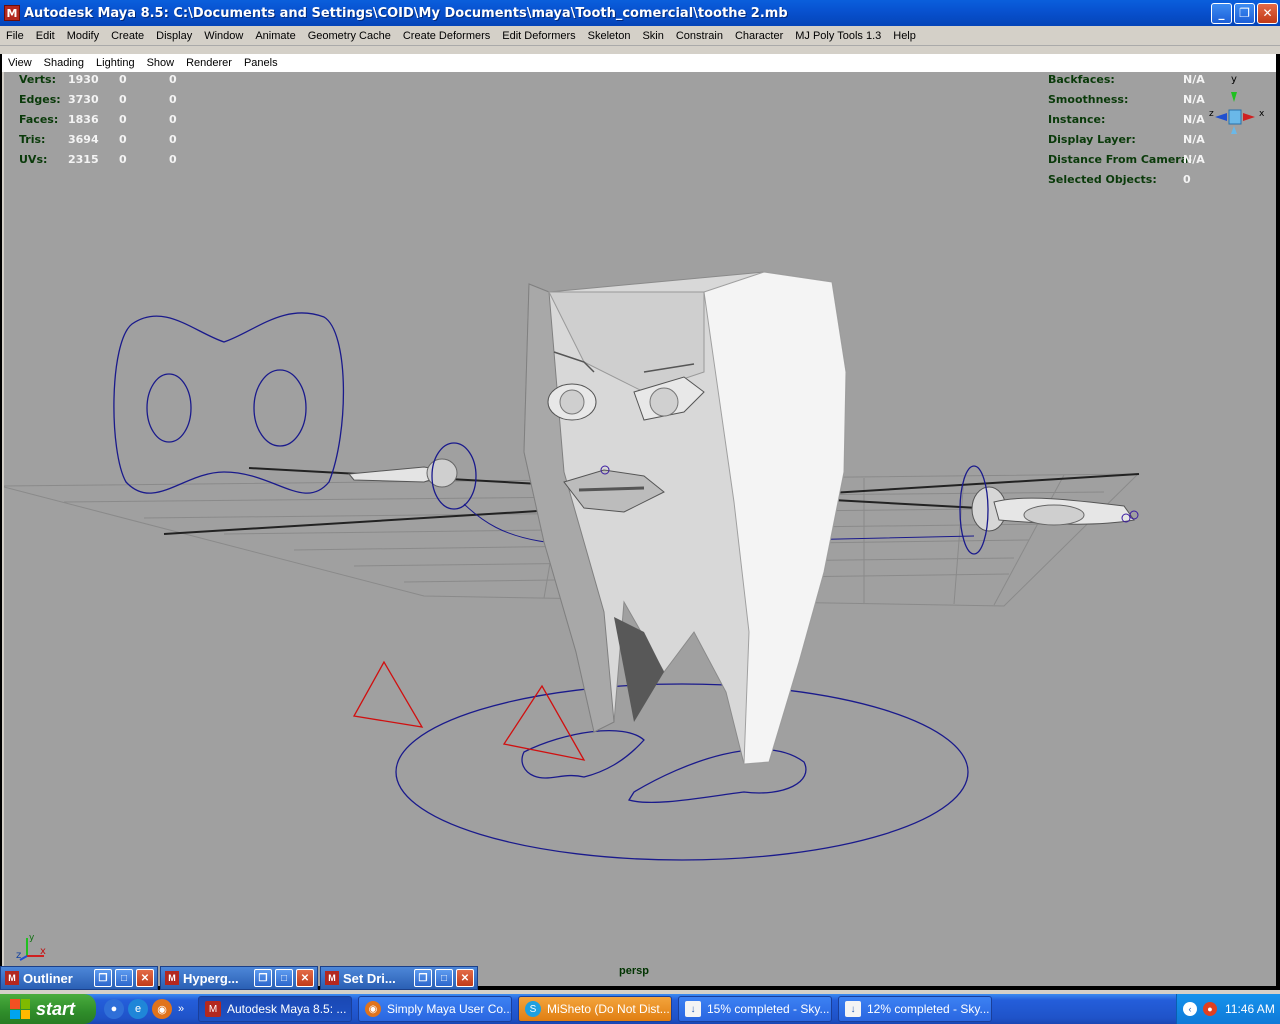 The height and width of the screenshot is (1024, 1280). What do you see at coordinates (1194, 119) in the screenshot?
I see `hud-instance-value: N/A` at bounding box center [1194, 119].